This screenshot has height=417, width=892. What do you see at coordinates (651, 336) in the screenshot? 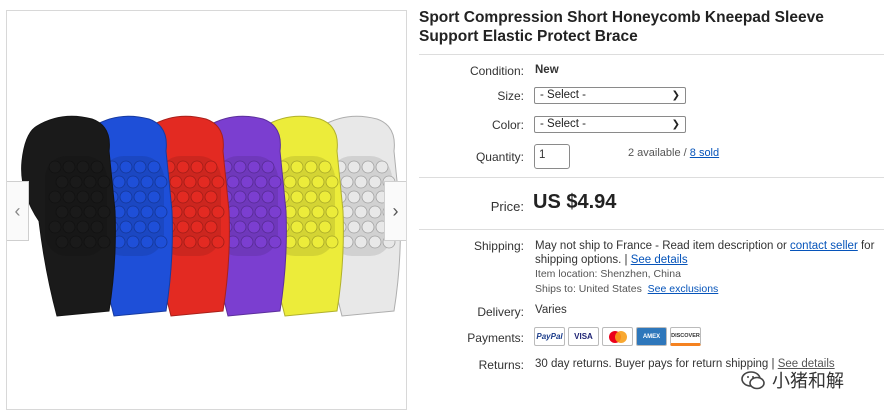
I see `amex-icon: AMEX` at bounding box center [651, 336].